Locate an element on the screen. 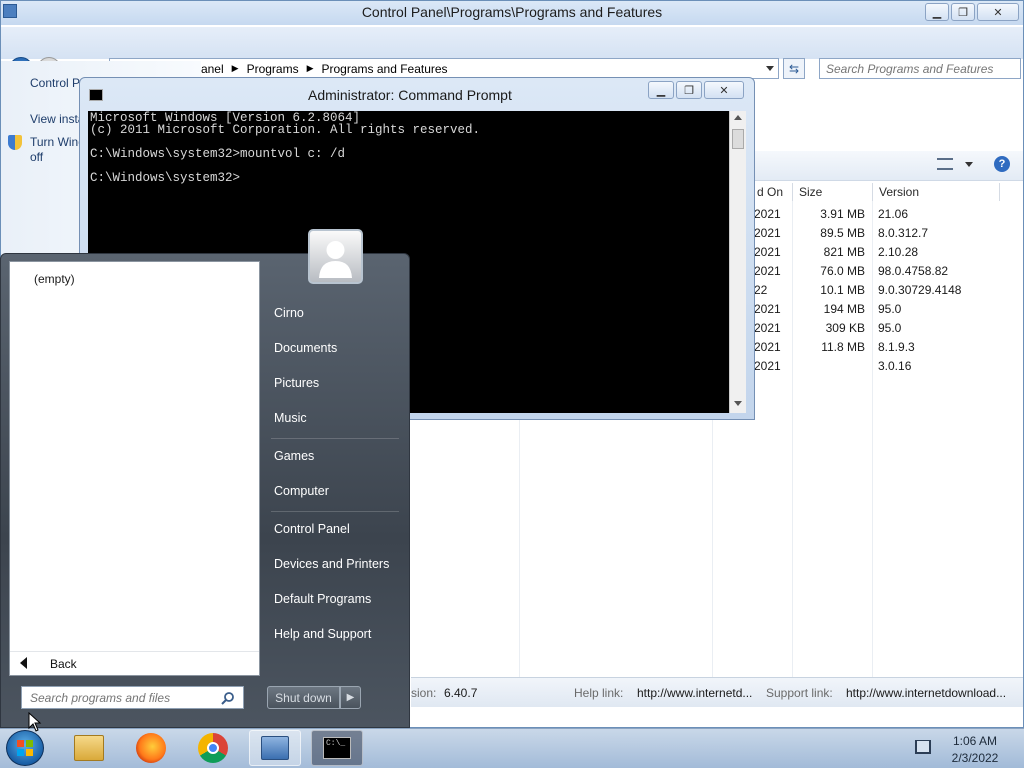 The width and height of the screenshot is (1024, 768). table-row: 2021 194 MB 95.0 is located at coordinates (871, 311).